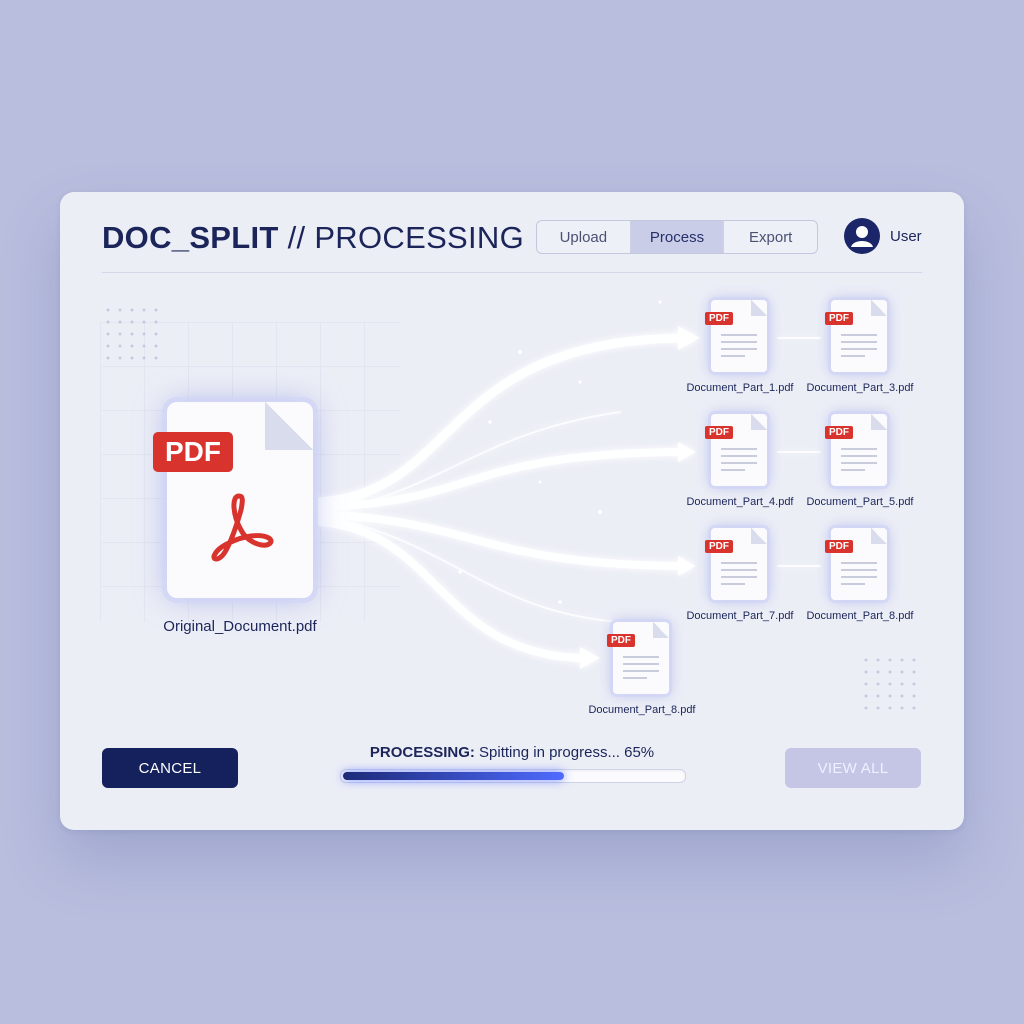  I want to click on status-text: PROCESSING: Spitting in progress... 65%, so click(512, 752).